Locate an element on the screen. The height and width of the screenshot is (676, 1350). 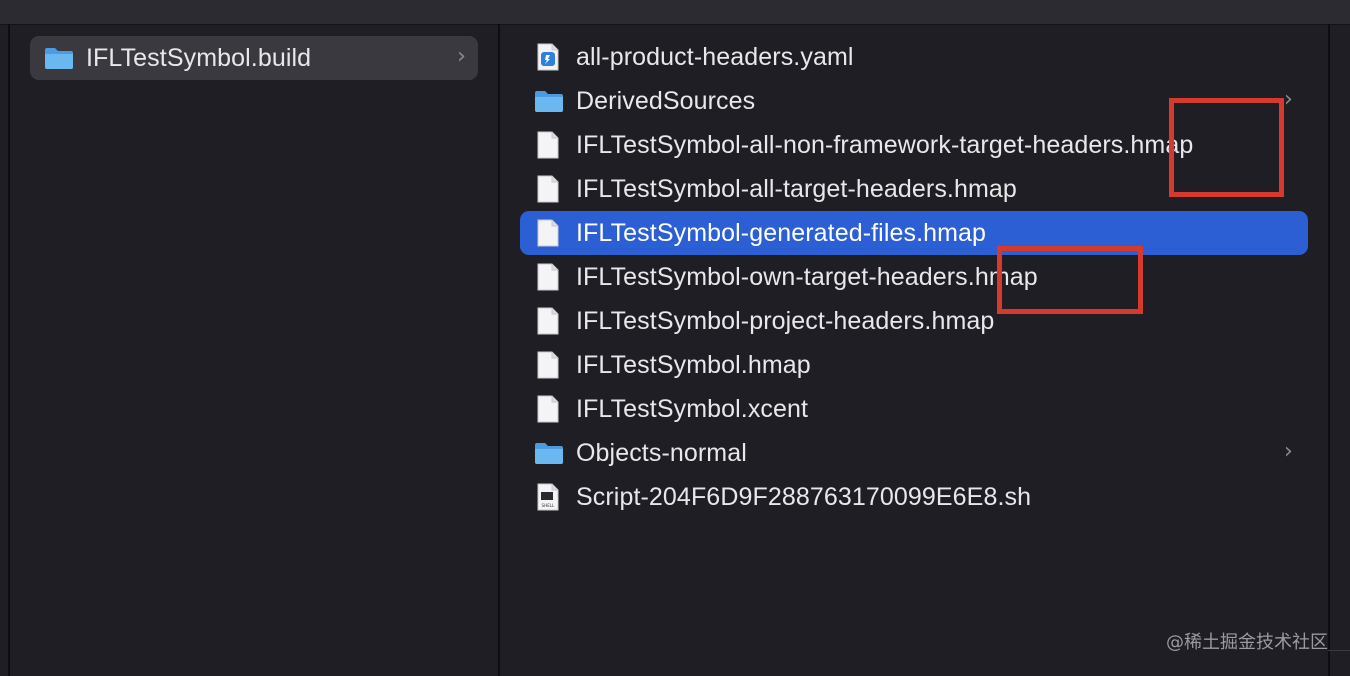
file-name: Objects-normal is located at coordinates (661, 452).